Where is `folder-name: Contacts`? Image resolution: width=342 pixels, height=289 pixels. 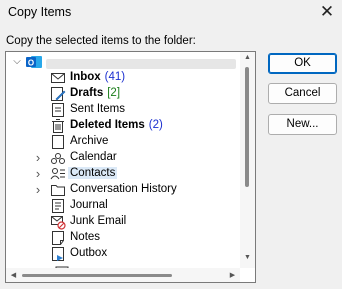 folder-name: Contacts is located at coordinates (93, 173).